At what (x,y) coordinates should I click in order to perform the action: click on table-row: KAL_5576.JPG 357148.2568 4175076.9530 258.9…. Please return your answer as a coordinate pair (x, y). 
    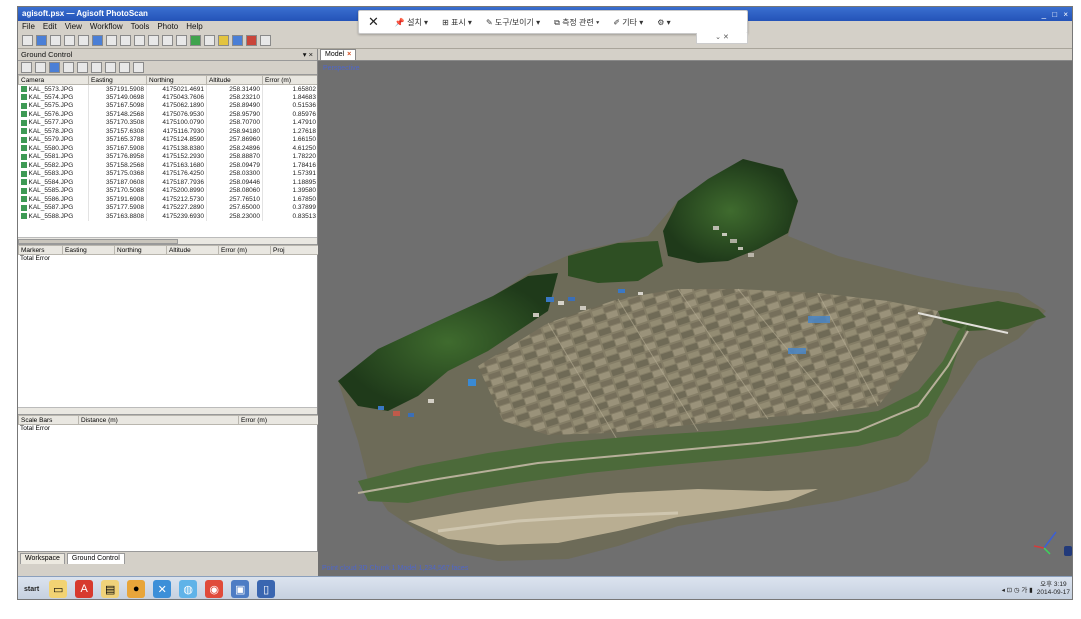
    Looking at the image, I should click on (167, 114).